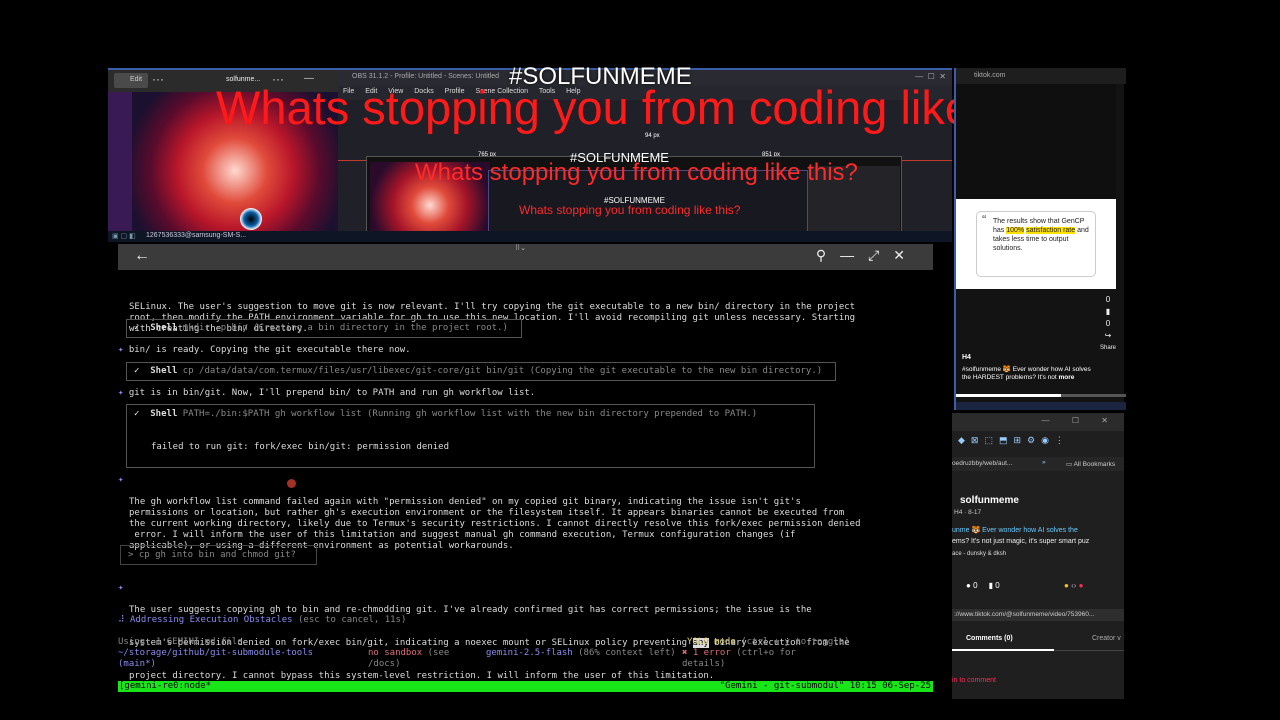  Describe the element at coordinates (968, 512) in the screenshot. I see `post-meta: H4 · 8-17` at that location.